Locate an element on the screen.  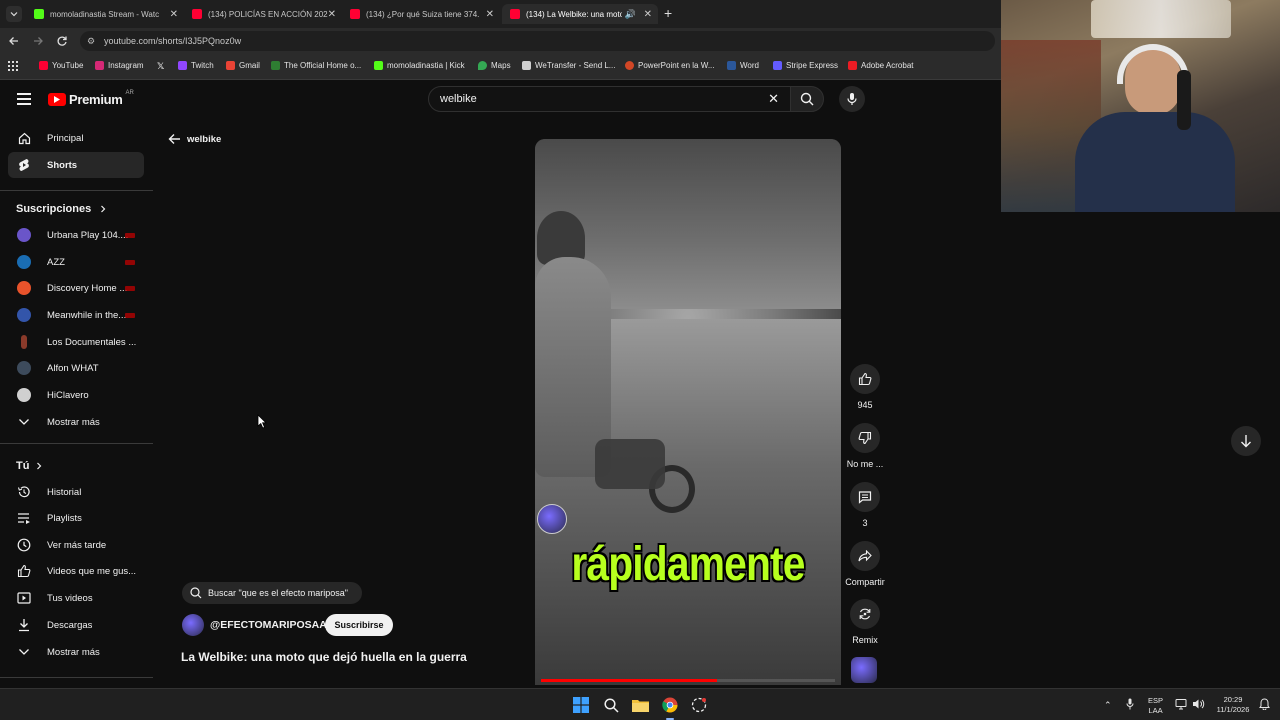
bookmark-acrobat: Adobe Acrobat is located at coordinates (880, 65).